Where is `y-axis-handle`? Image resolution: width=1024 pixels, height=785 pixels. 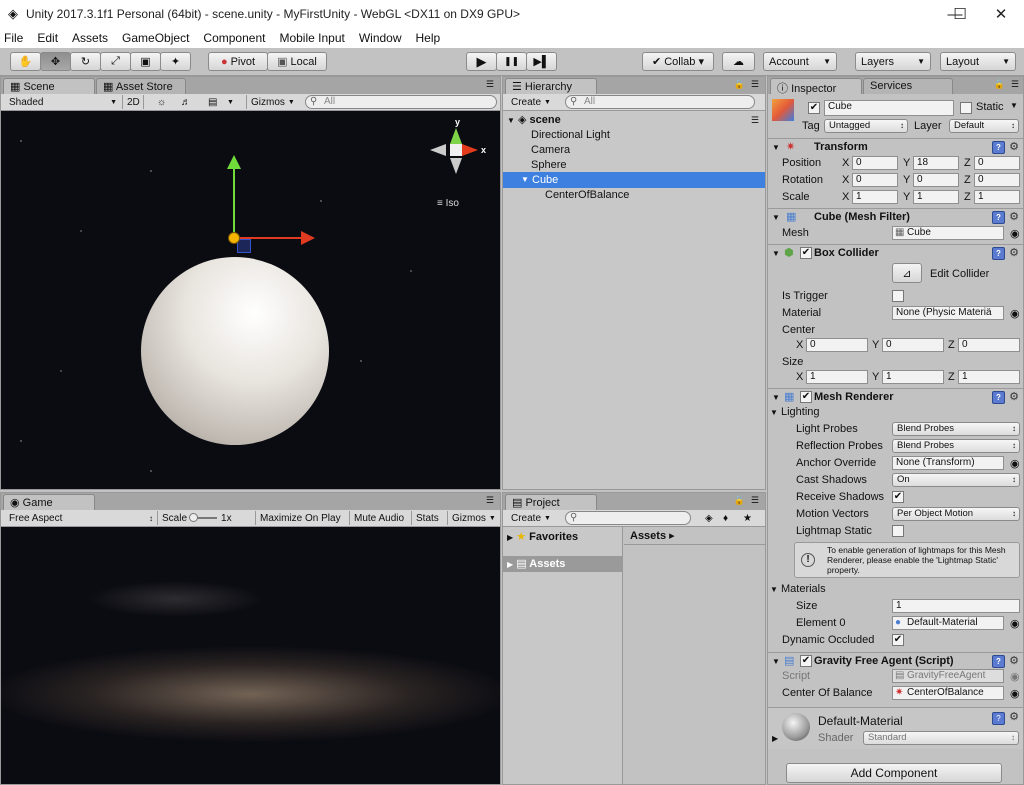 y-axis-handle is located at coordinates (234, 202).